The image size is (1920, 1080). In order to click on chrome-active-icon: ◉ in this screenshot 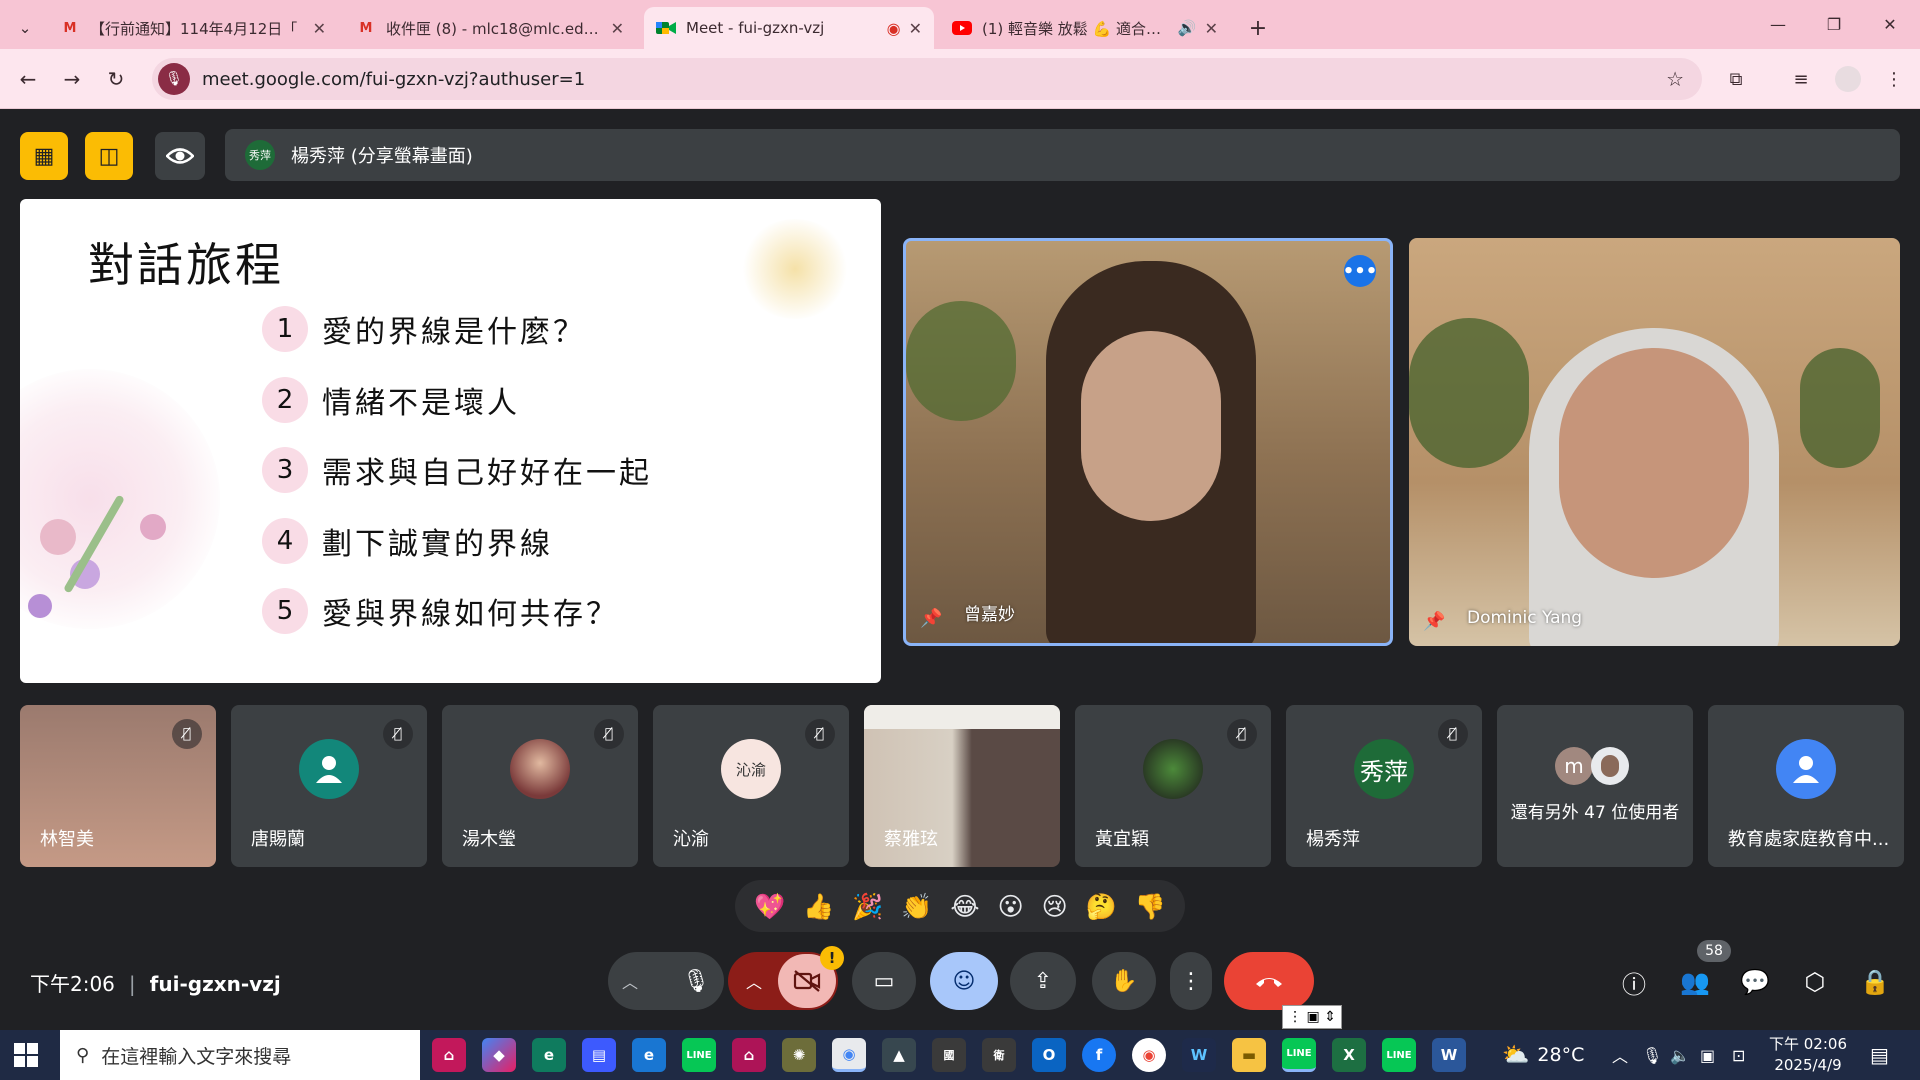, I will do `click(849, 1055)`.